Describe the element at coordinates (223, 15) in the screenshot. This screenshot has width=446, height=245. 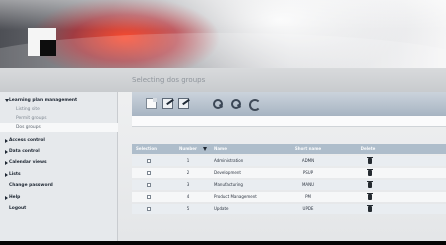
I see `banner-gloss` at that location.